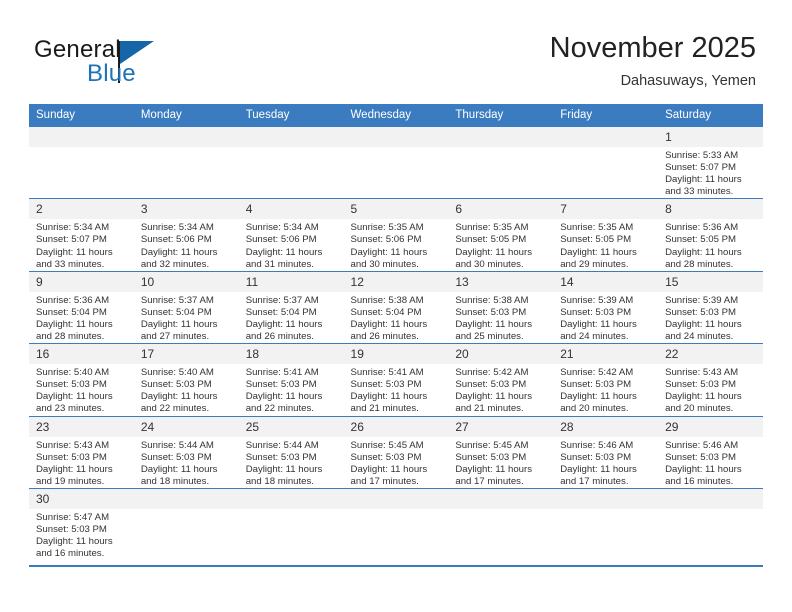 The width and height of the screenshot is (792, 612). Describe the element at coordinates (291, 354) in the screenshot. I see `day-number: 18` at that location.